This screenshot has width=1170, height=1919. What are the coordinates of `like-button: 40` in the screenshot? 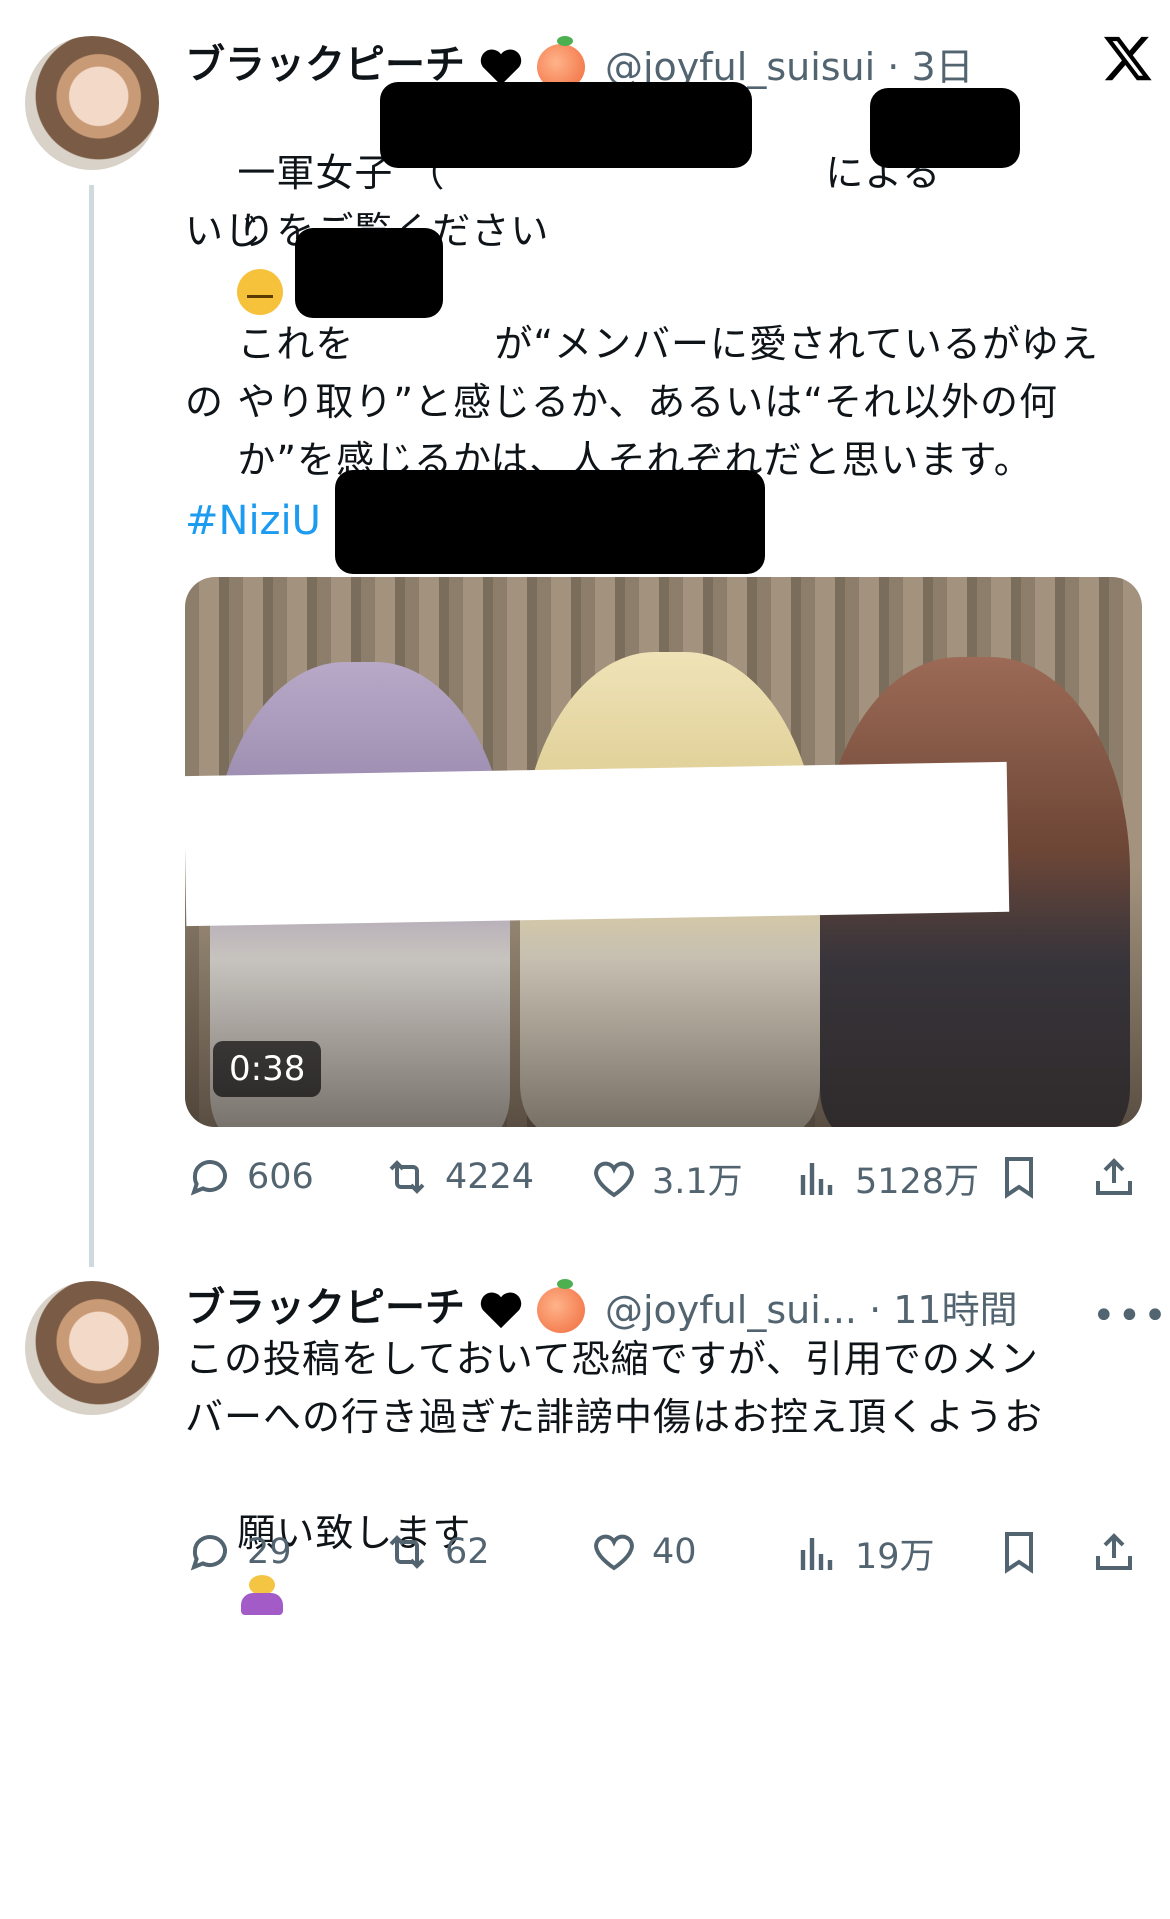 It's located at (643, 1552).